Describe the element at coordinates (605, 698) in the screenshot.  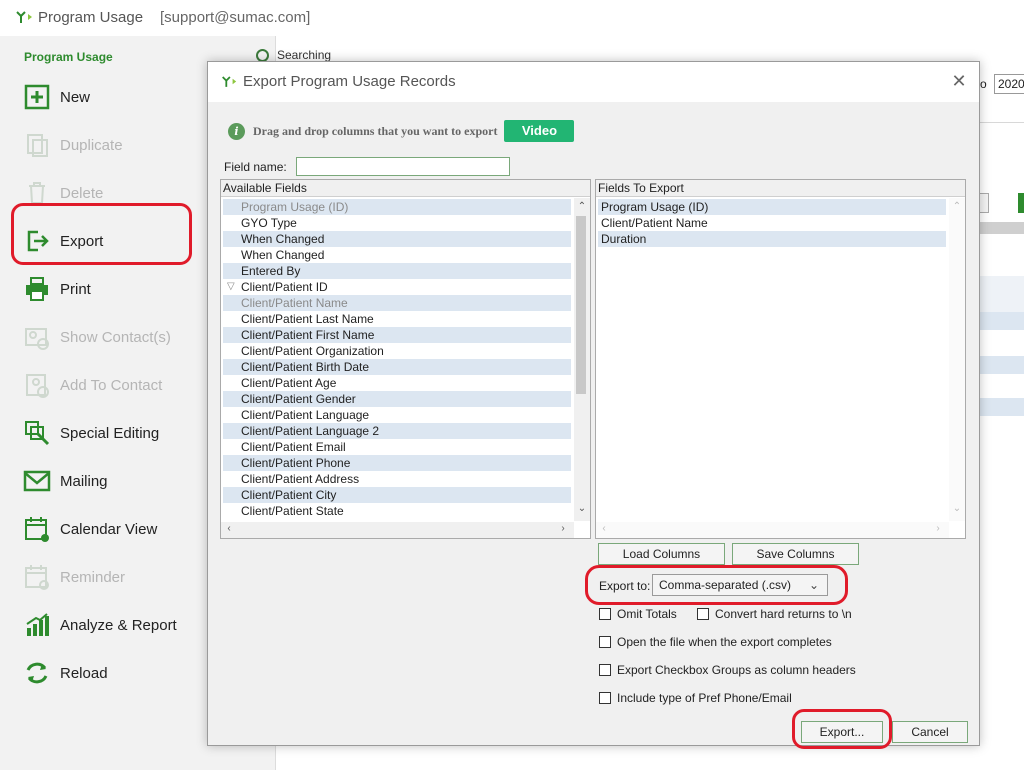
I see `pref-phone-checkbox` at that location.